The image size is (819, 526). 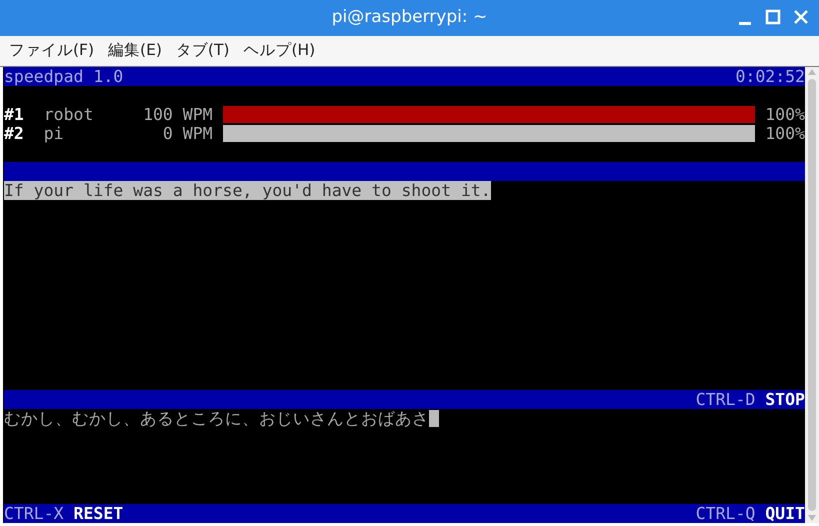 What do you see at coordinates (187, 133) in the screenshot?
I see `player-speed: 0 WPM` at bounding box center [187, 133].